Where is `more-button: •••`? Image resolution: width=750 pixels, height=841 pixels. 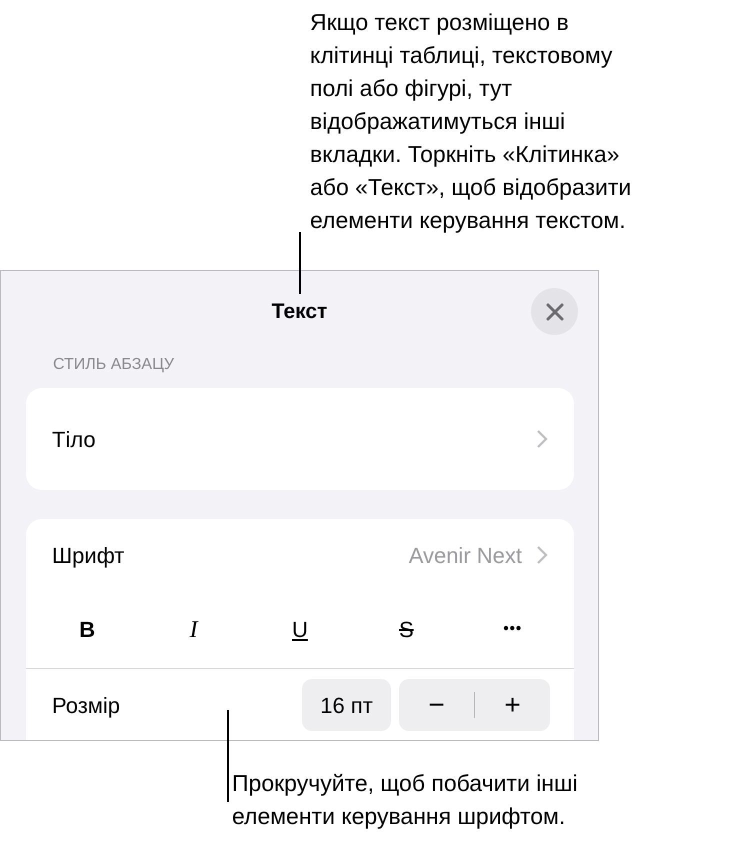 more-button: ••• is located at coordinates (512, 630).